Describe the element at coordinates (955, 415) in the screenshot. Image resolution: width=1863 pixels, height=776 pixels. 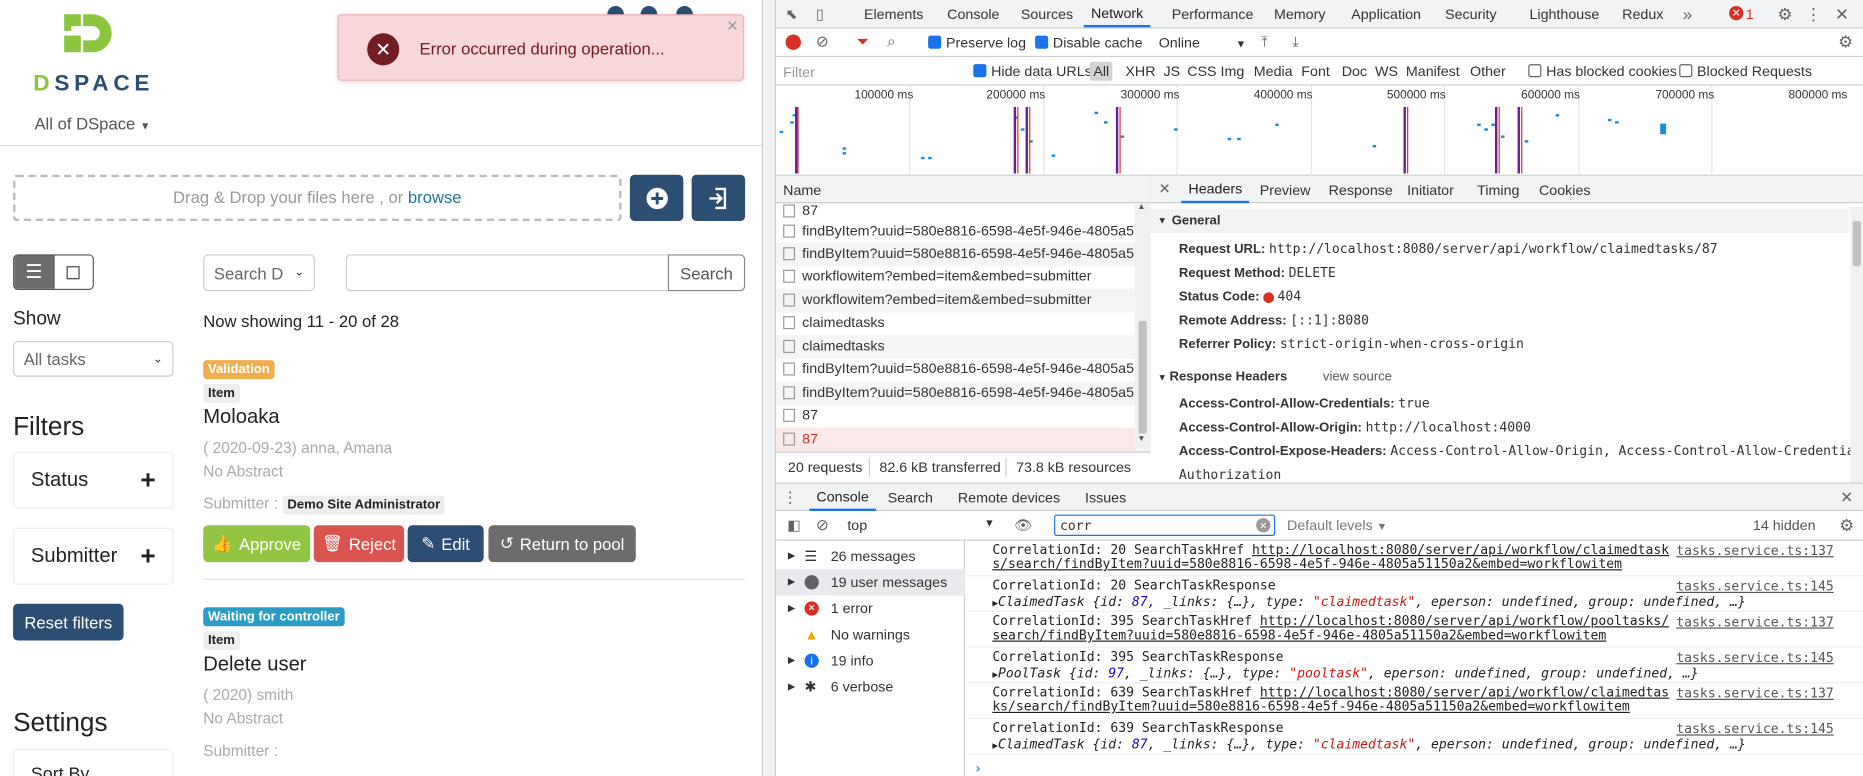
I see `request-row: 87` at that location.